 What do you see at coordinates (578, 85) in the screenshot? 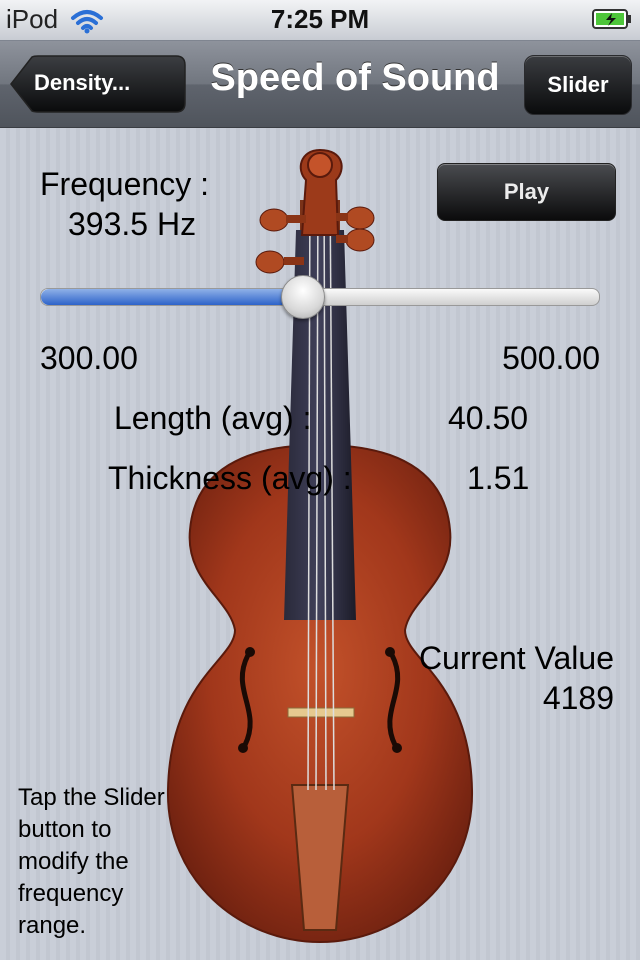
I see `slider-button: Slider` at bounding box center [578, 85].